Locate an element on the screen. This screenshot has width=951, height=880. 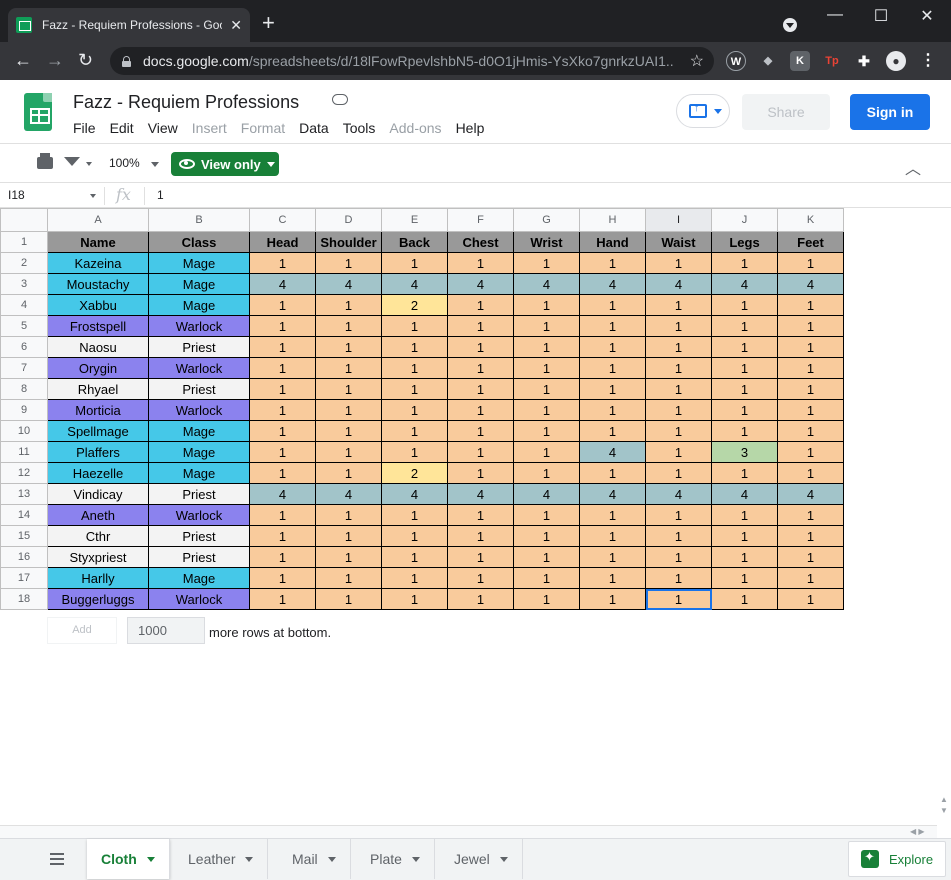
menu-help: Help is located at coordinates (470, 128).